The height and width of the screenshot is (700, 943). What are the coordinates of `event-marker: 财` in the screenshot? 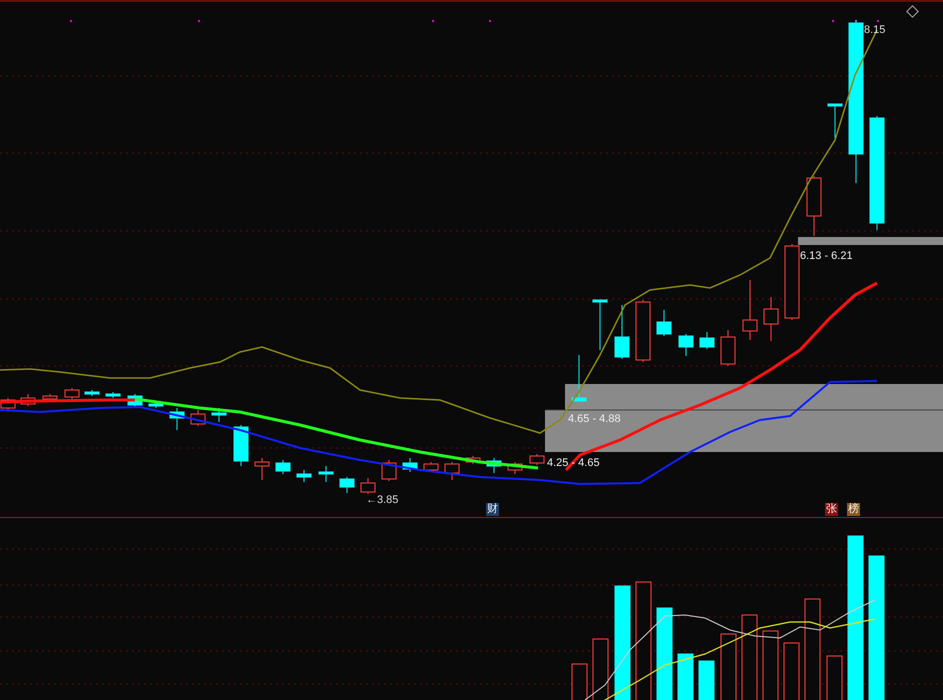 It's located at (492, 509).